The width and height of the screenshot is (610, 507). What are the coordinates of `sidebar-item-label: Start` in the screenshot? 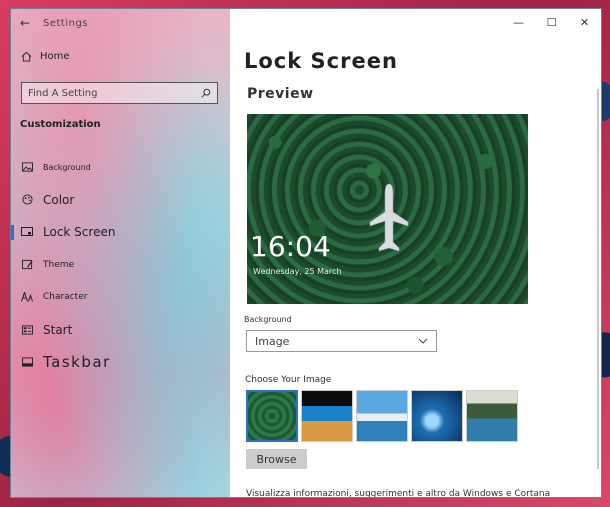 It's located at (58, 329).